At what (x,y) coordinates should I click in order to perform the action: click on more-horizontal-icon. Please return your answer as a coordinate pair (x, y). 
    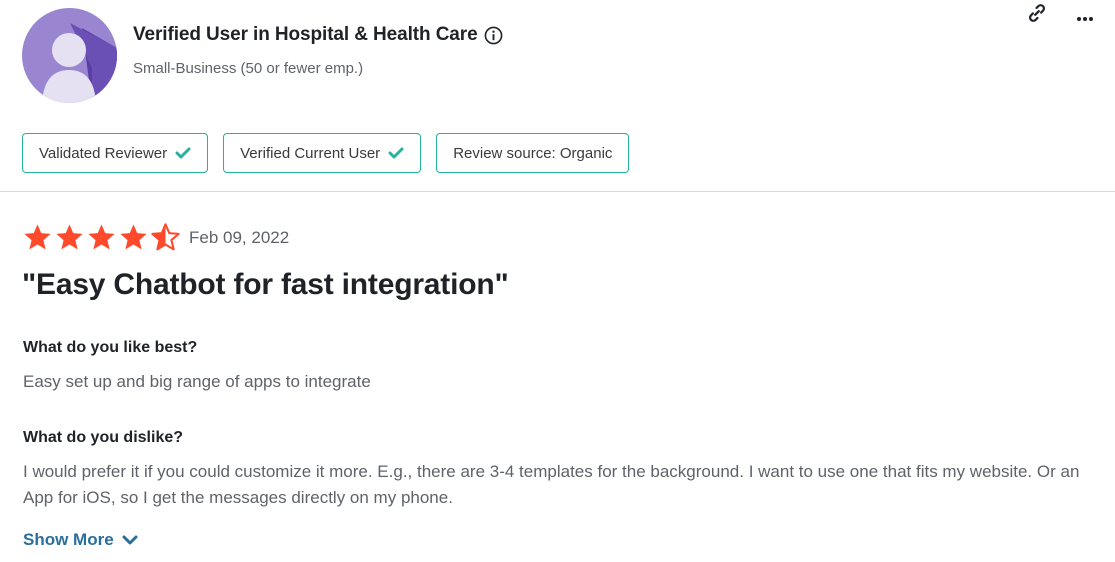
    Looking at the image, I should click on (1085, 17).